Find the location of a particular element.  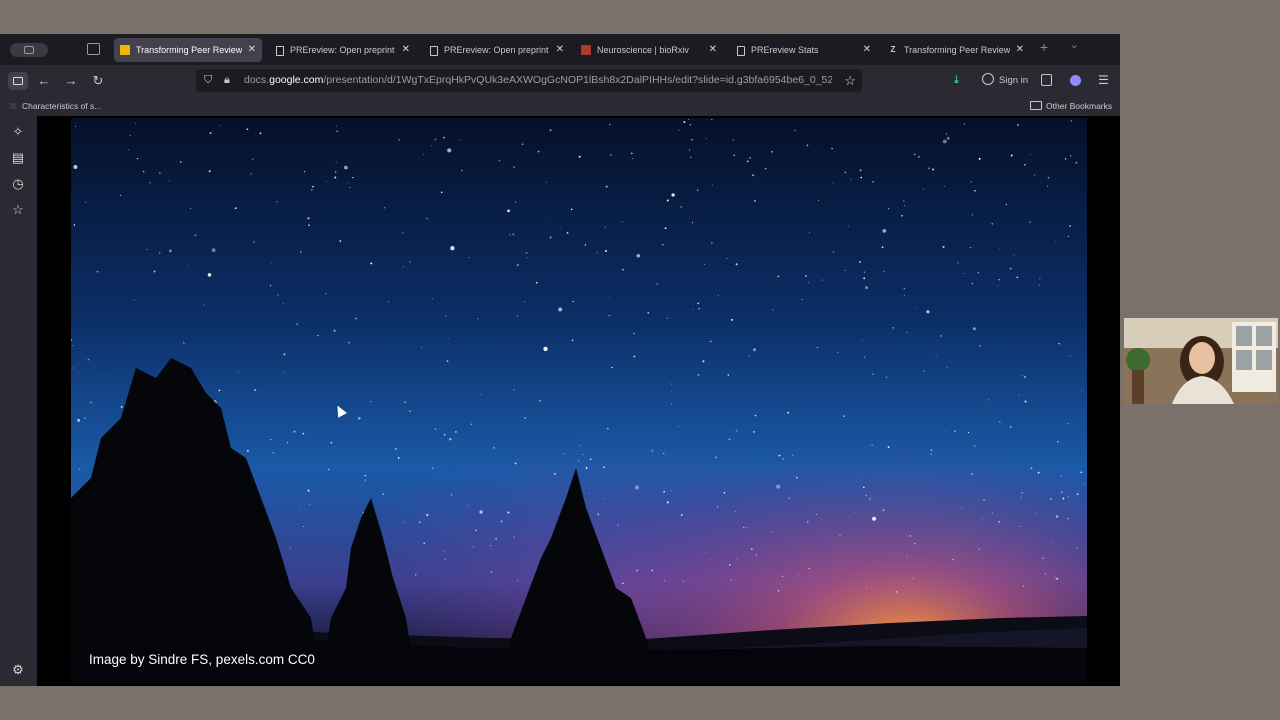

chevron-down-icon: ⌄ is located at coordinates (1074, 45).